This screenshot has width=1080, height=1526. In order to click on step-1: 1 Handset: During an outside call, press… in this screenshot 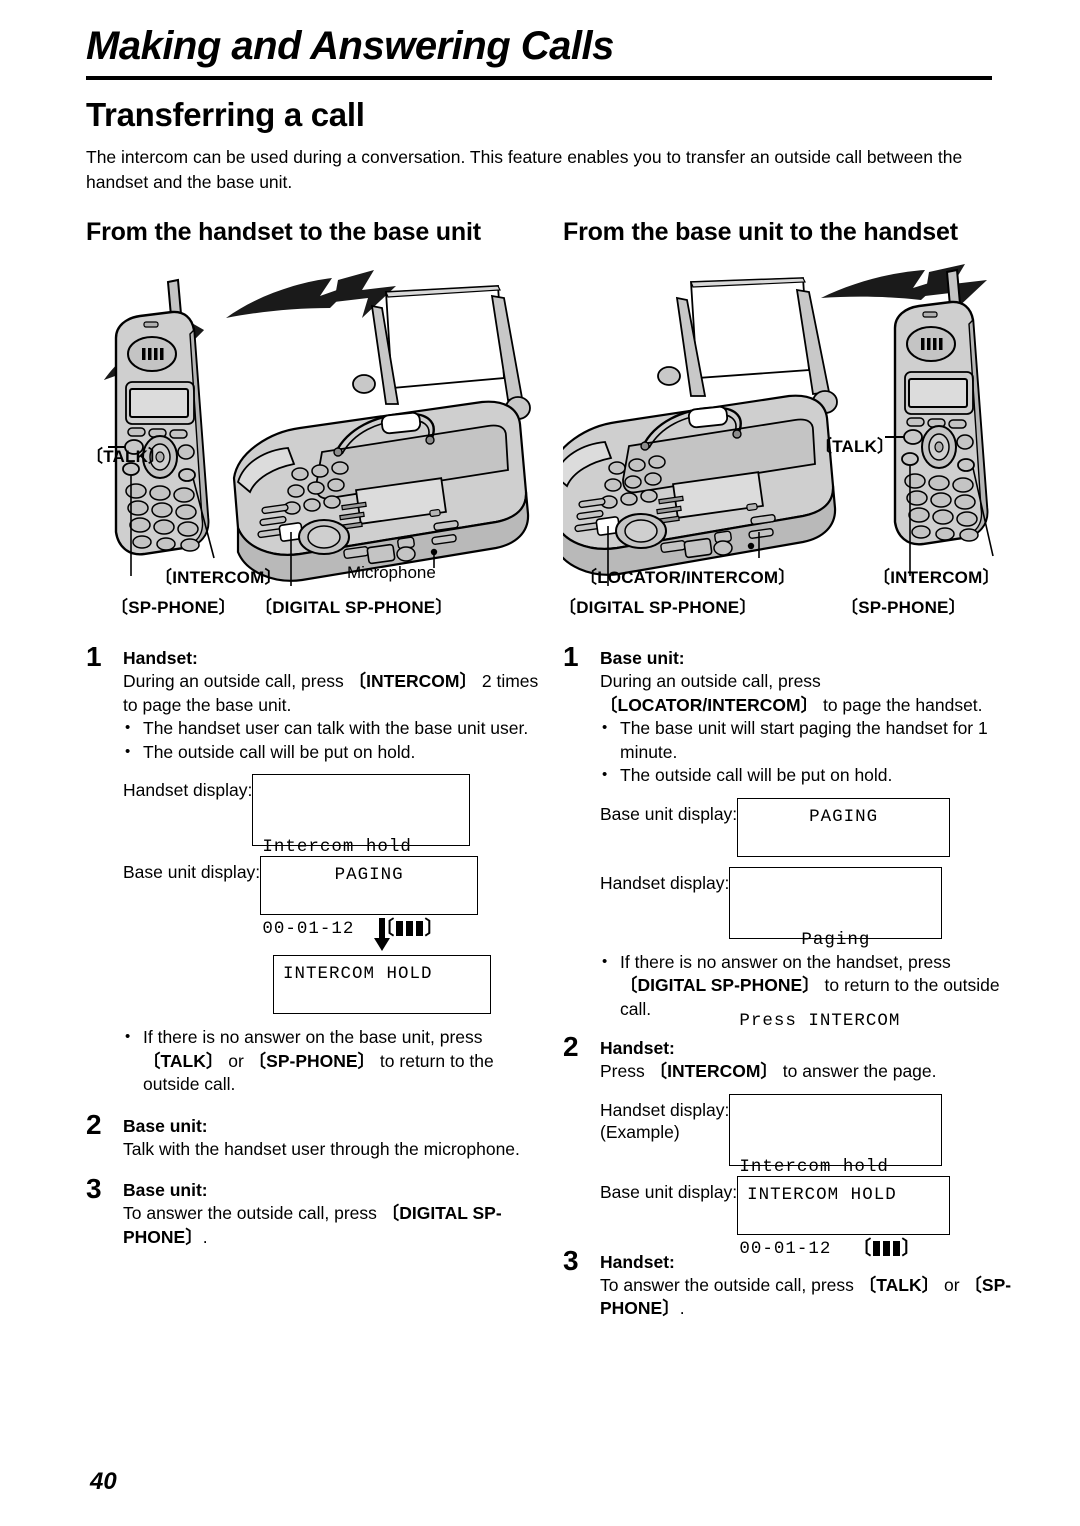, I will do `click(313, 869)`.